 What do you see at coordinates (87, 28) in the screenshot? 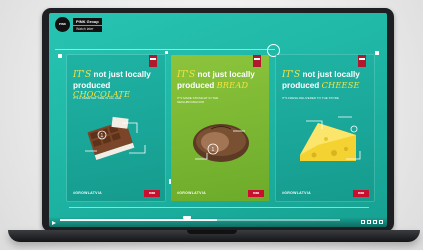
I see `channel-subtitle: Watch later` at bounding box center [87, 28].